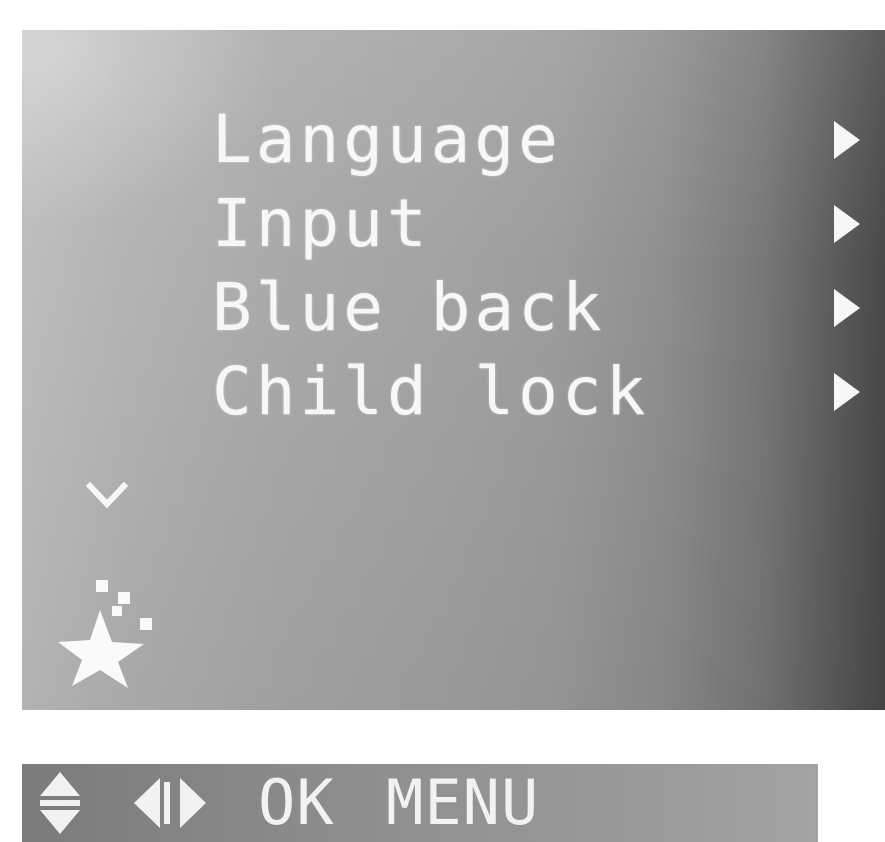  I want to click on up-down-arrows-icon, so click(60, 803).